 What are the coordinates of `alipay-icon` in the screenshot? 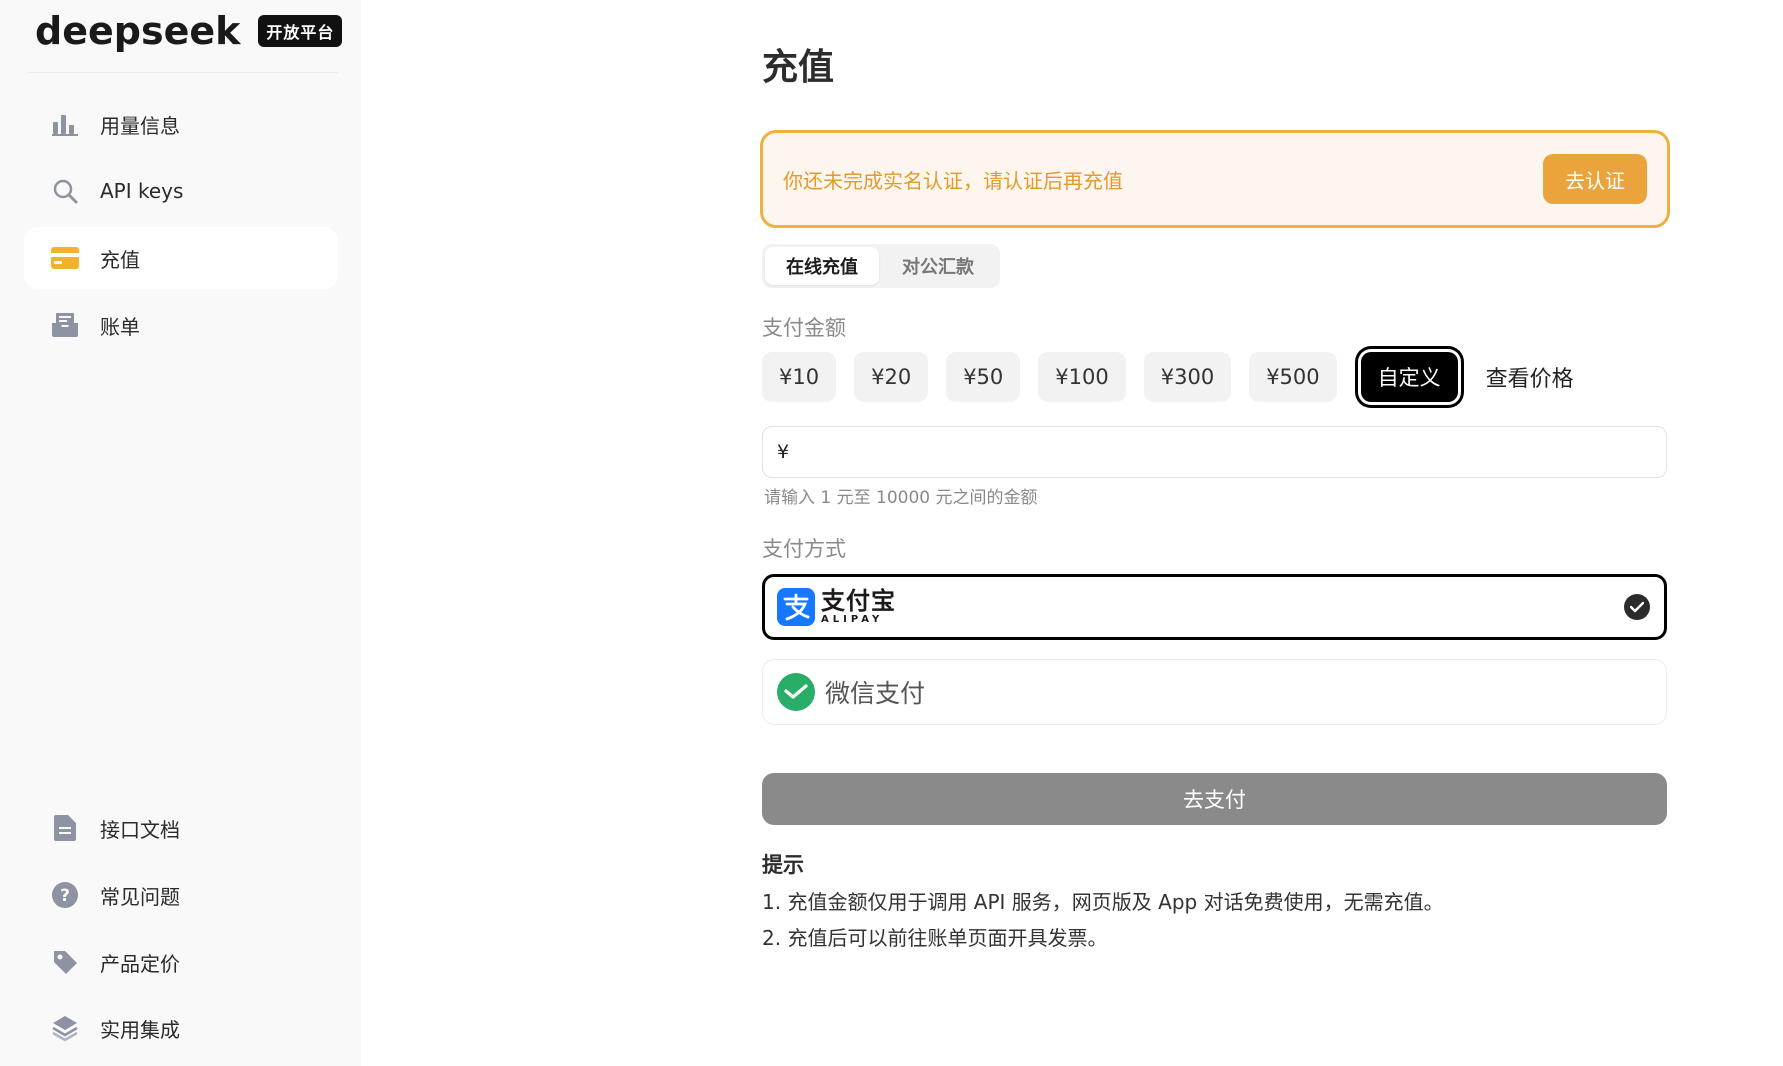 It's located at (796, 607).